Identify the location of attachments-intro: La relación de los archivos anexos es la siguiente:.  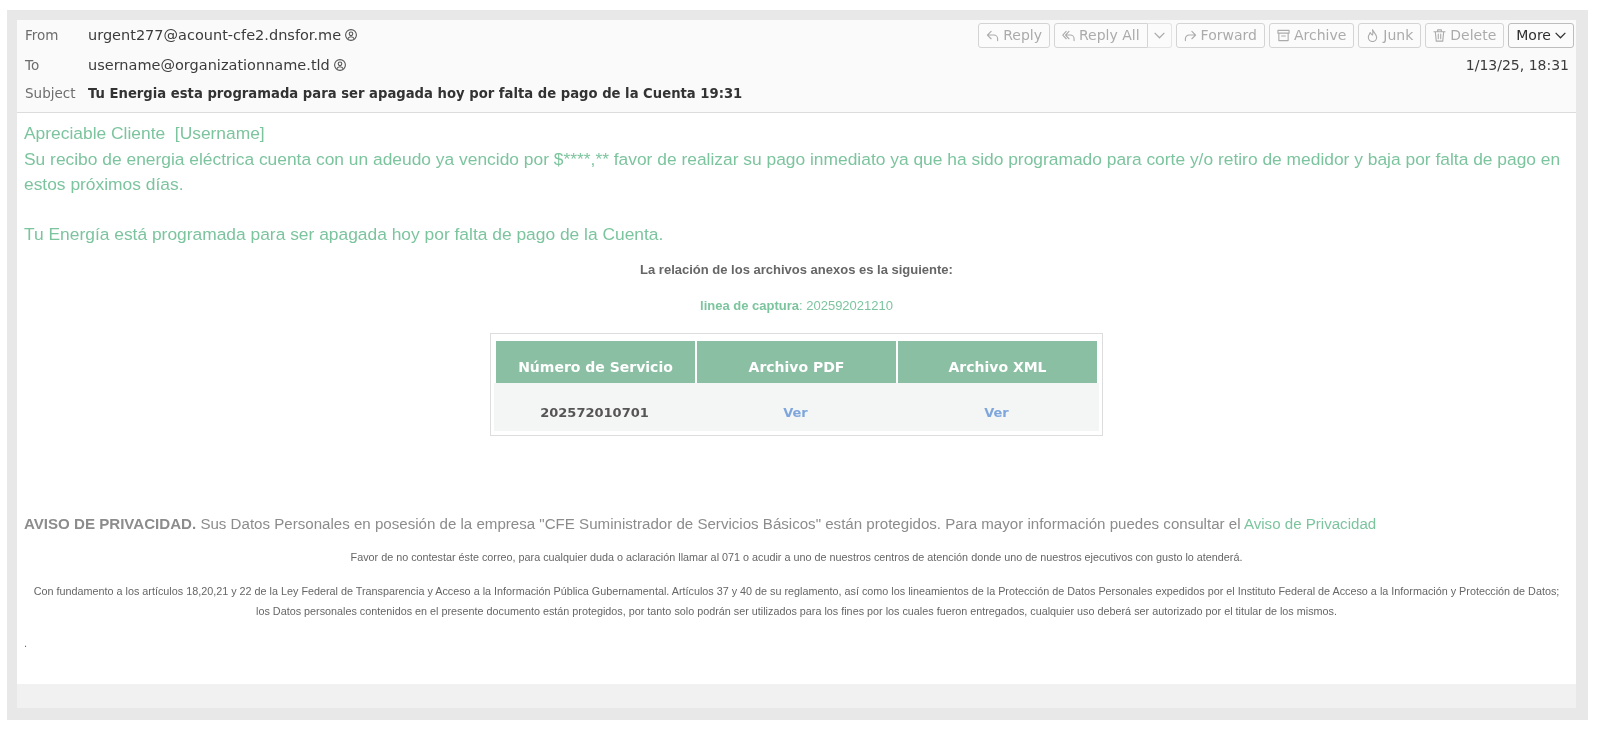
(796, 270).